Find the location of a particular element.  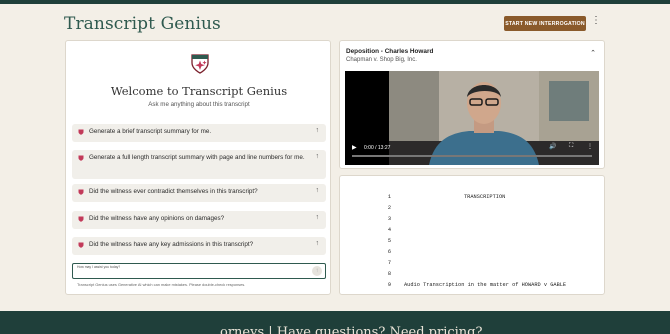

case-name: Chapman v. Shop Big, Inc. is located at coordinates (381, 60).